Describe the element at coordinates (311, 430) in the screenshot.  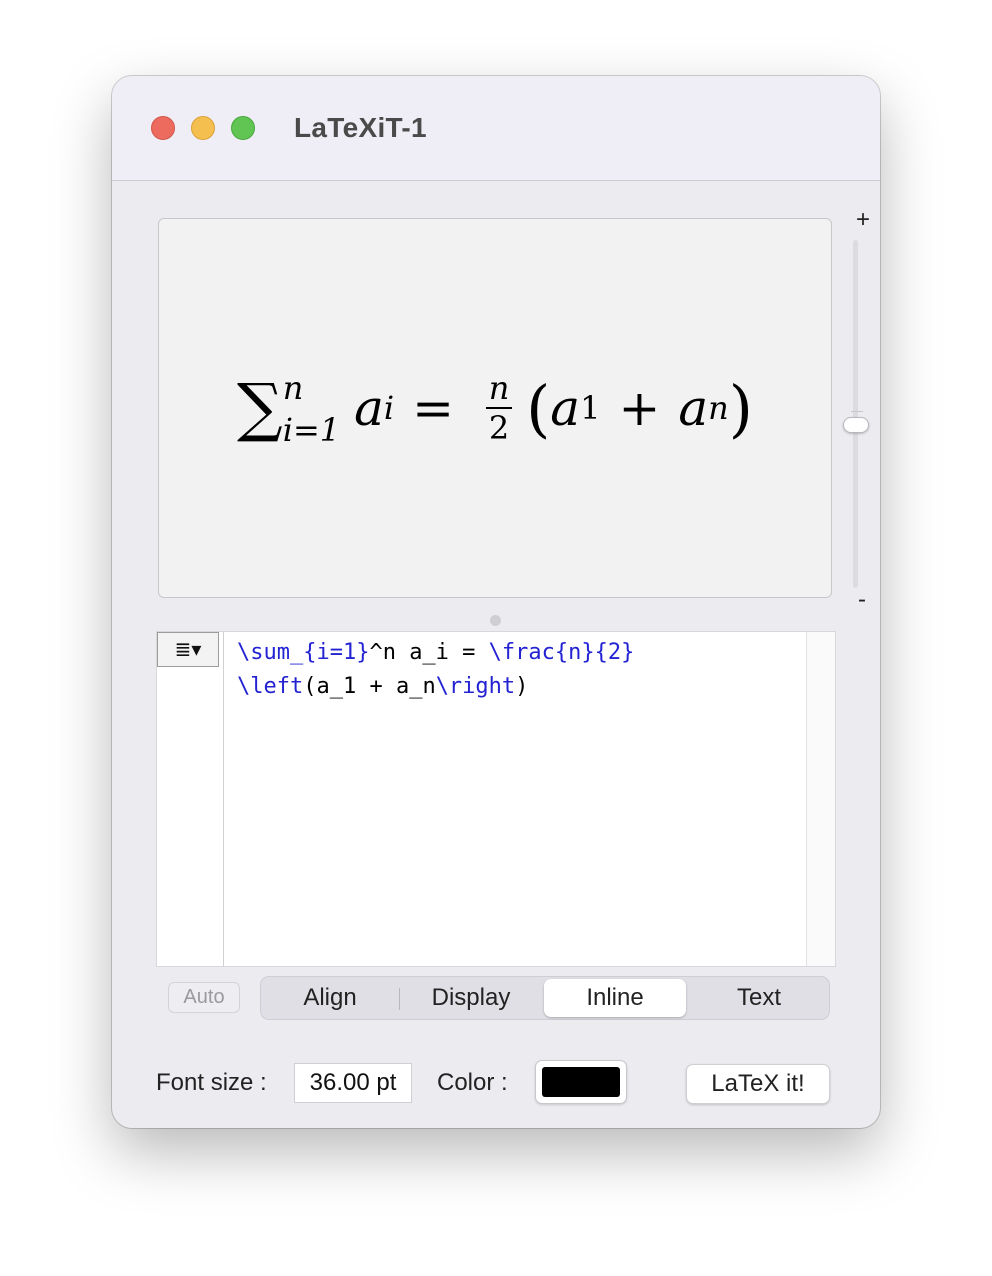
I see `sum-lower-limit: i=1` at that location.